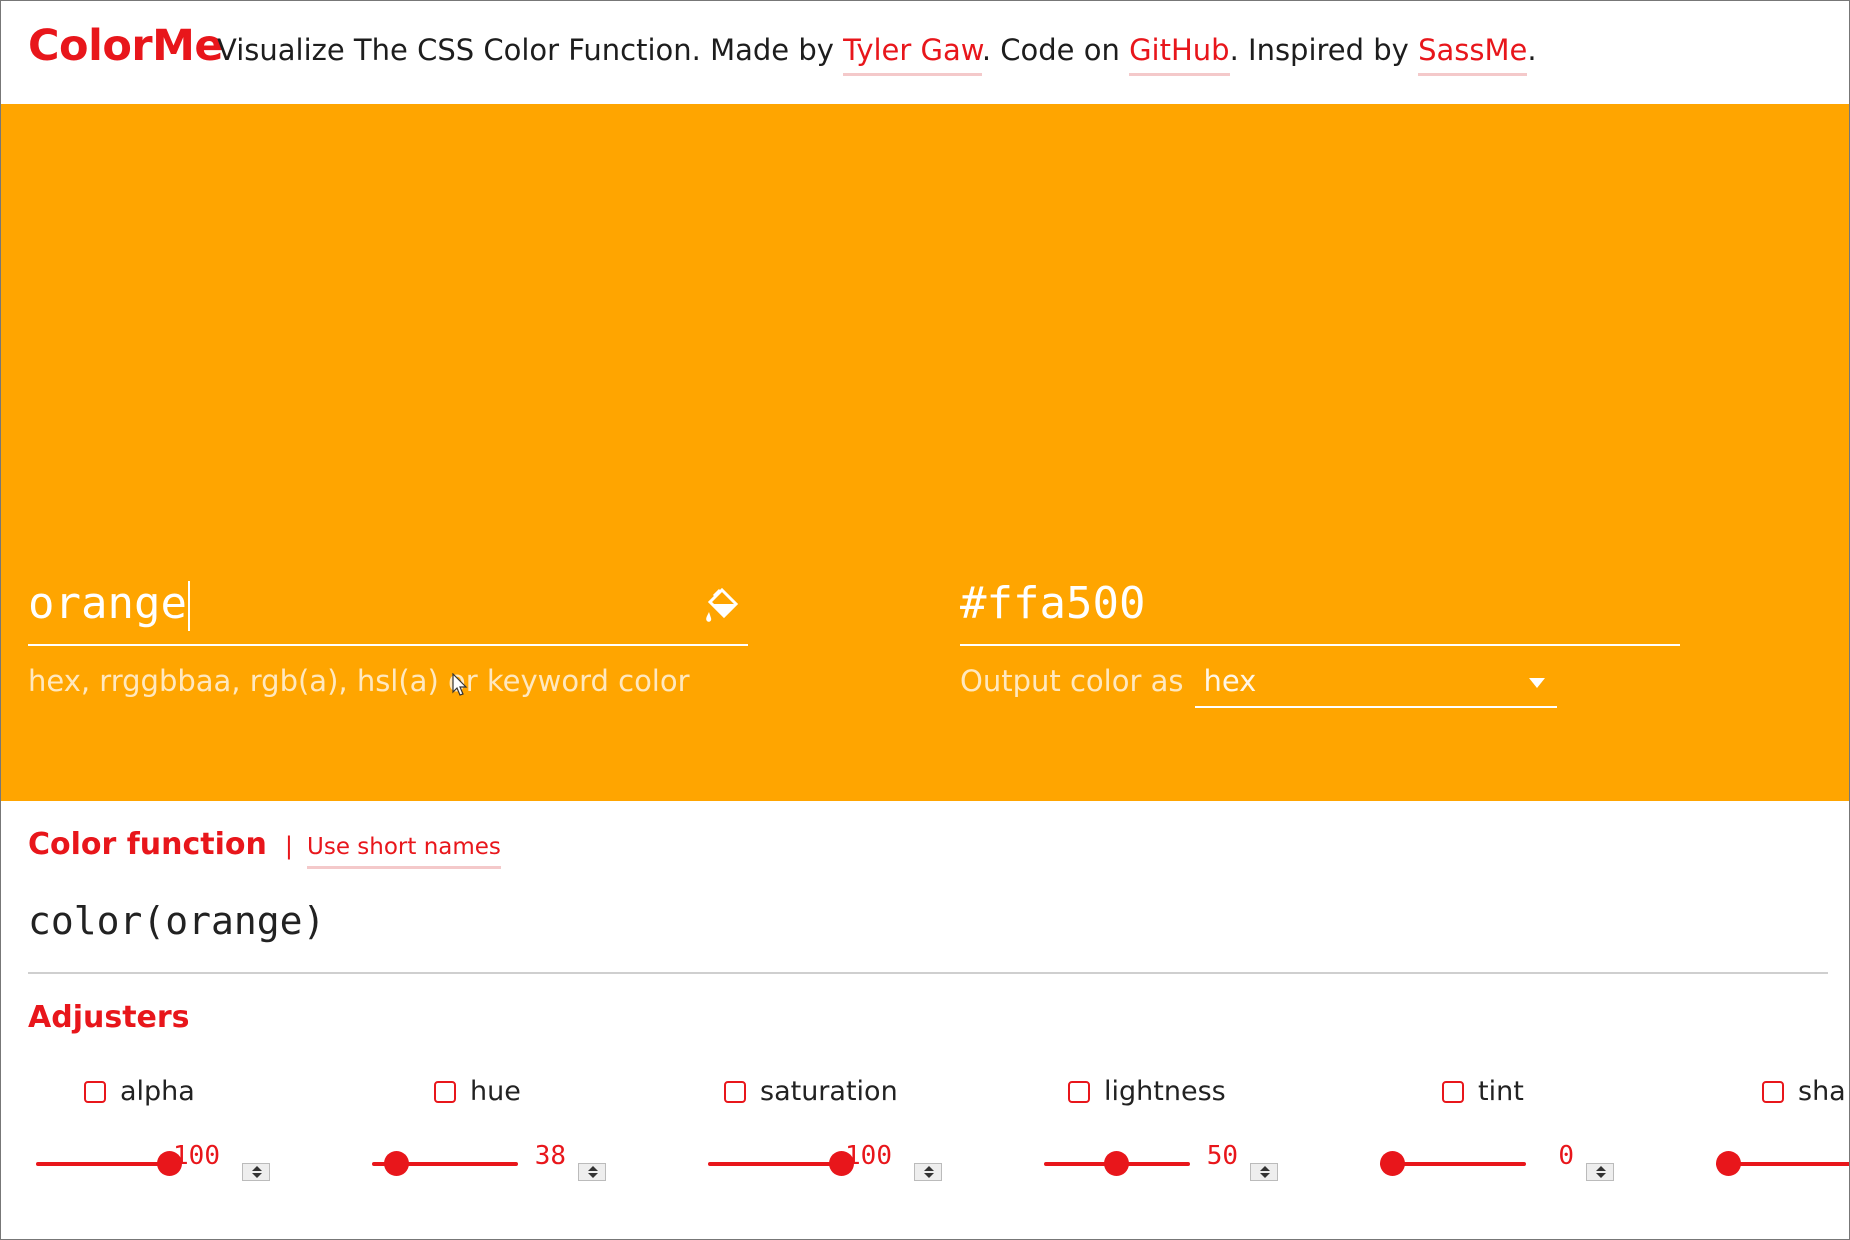 The height and width of the screenshot is (1240, 1850). Describe the element at coordinates (460, 684) in the screenshot. I see `mouse-pointer-icon` at that location.